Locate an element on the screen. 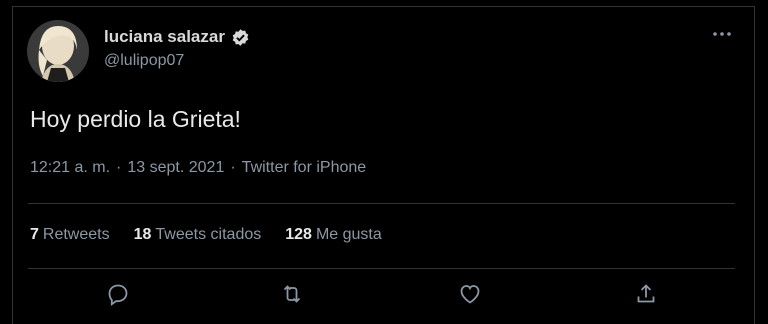 This screenshot has height=324, width=768. tweet-source: Twitter for iPhone is located at coordinates (304, 168).